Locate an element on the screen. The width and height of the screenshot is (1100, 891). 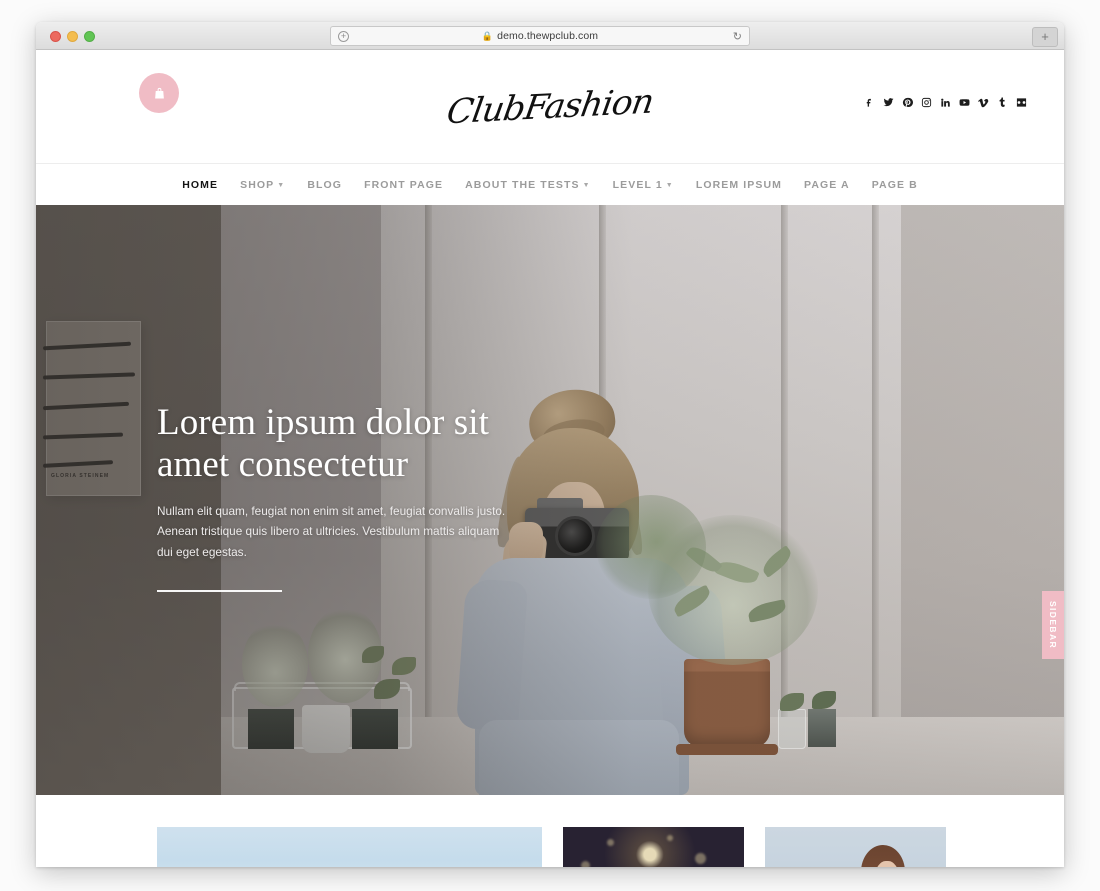
nav-item-label: HOME is located at coordinates (200, 184).